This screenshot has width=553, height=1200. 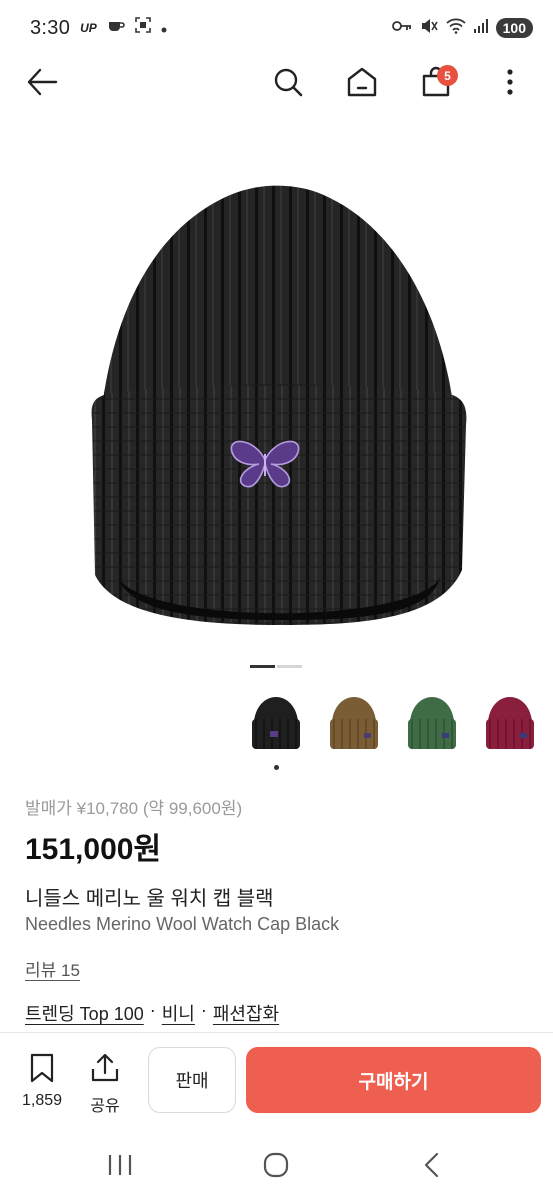 I want to click on signal-icon, so click(x=480, y=28).